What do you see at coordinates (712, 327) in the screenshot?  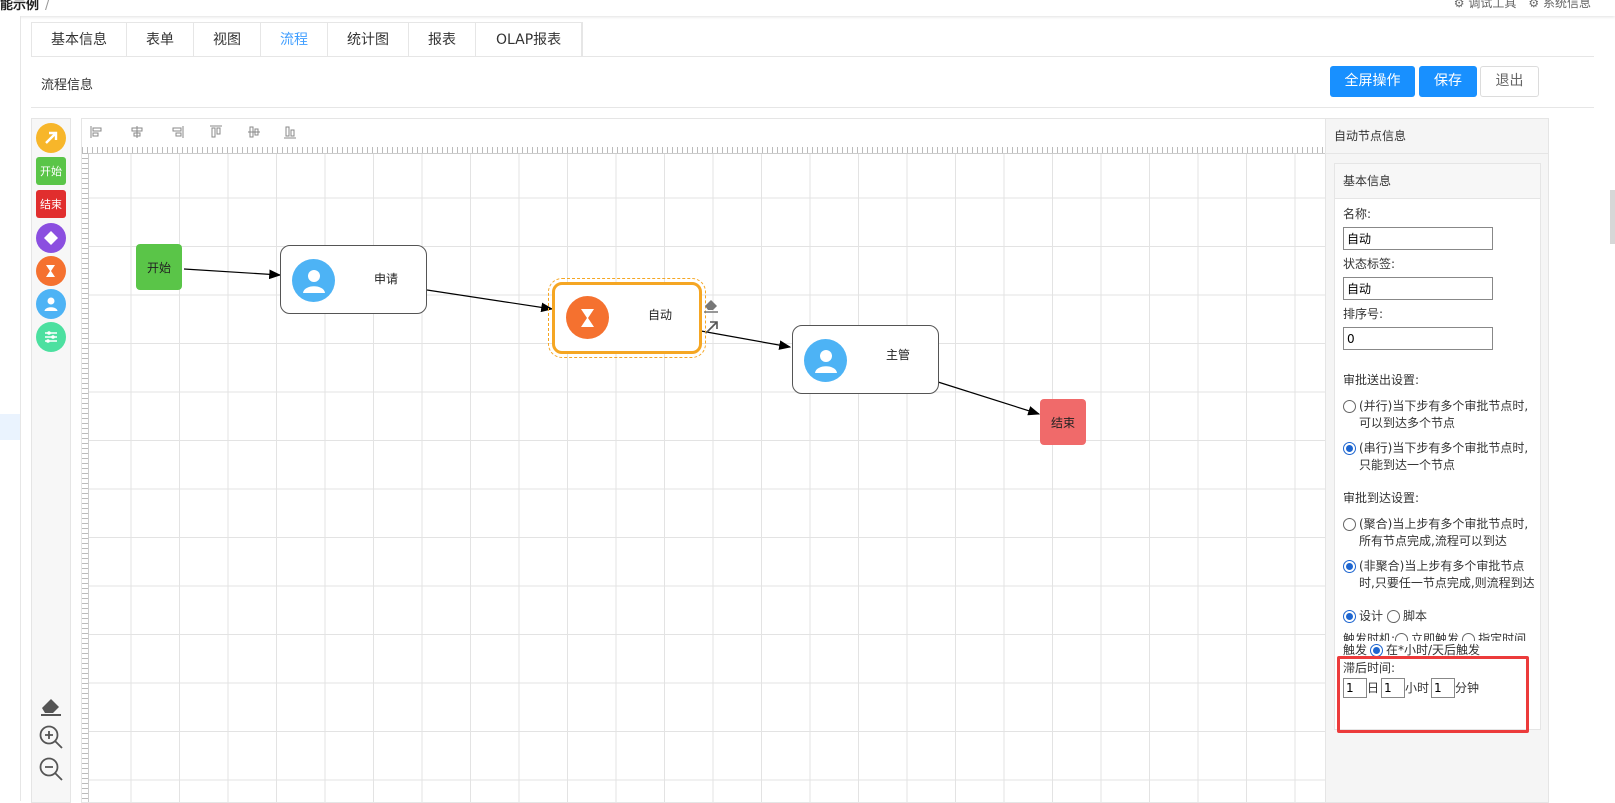 I see `node-connect-arrow-icon` at bounding box center [712, 327].